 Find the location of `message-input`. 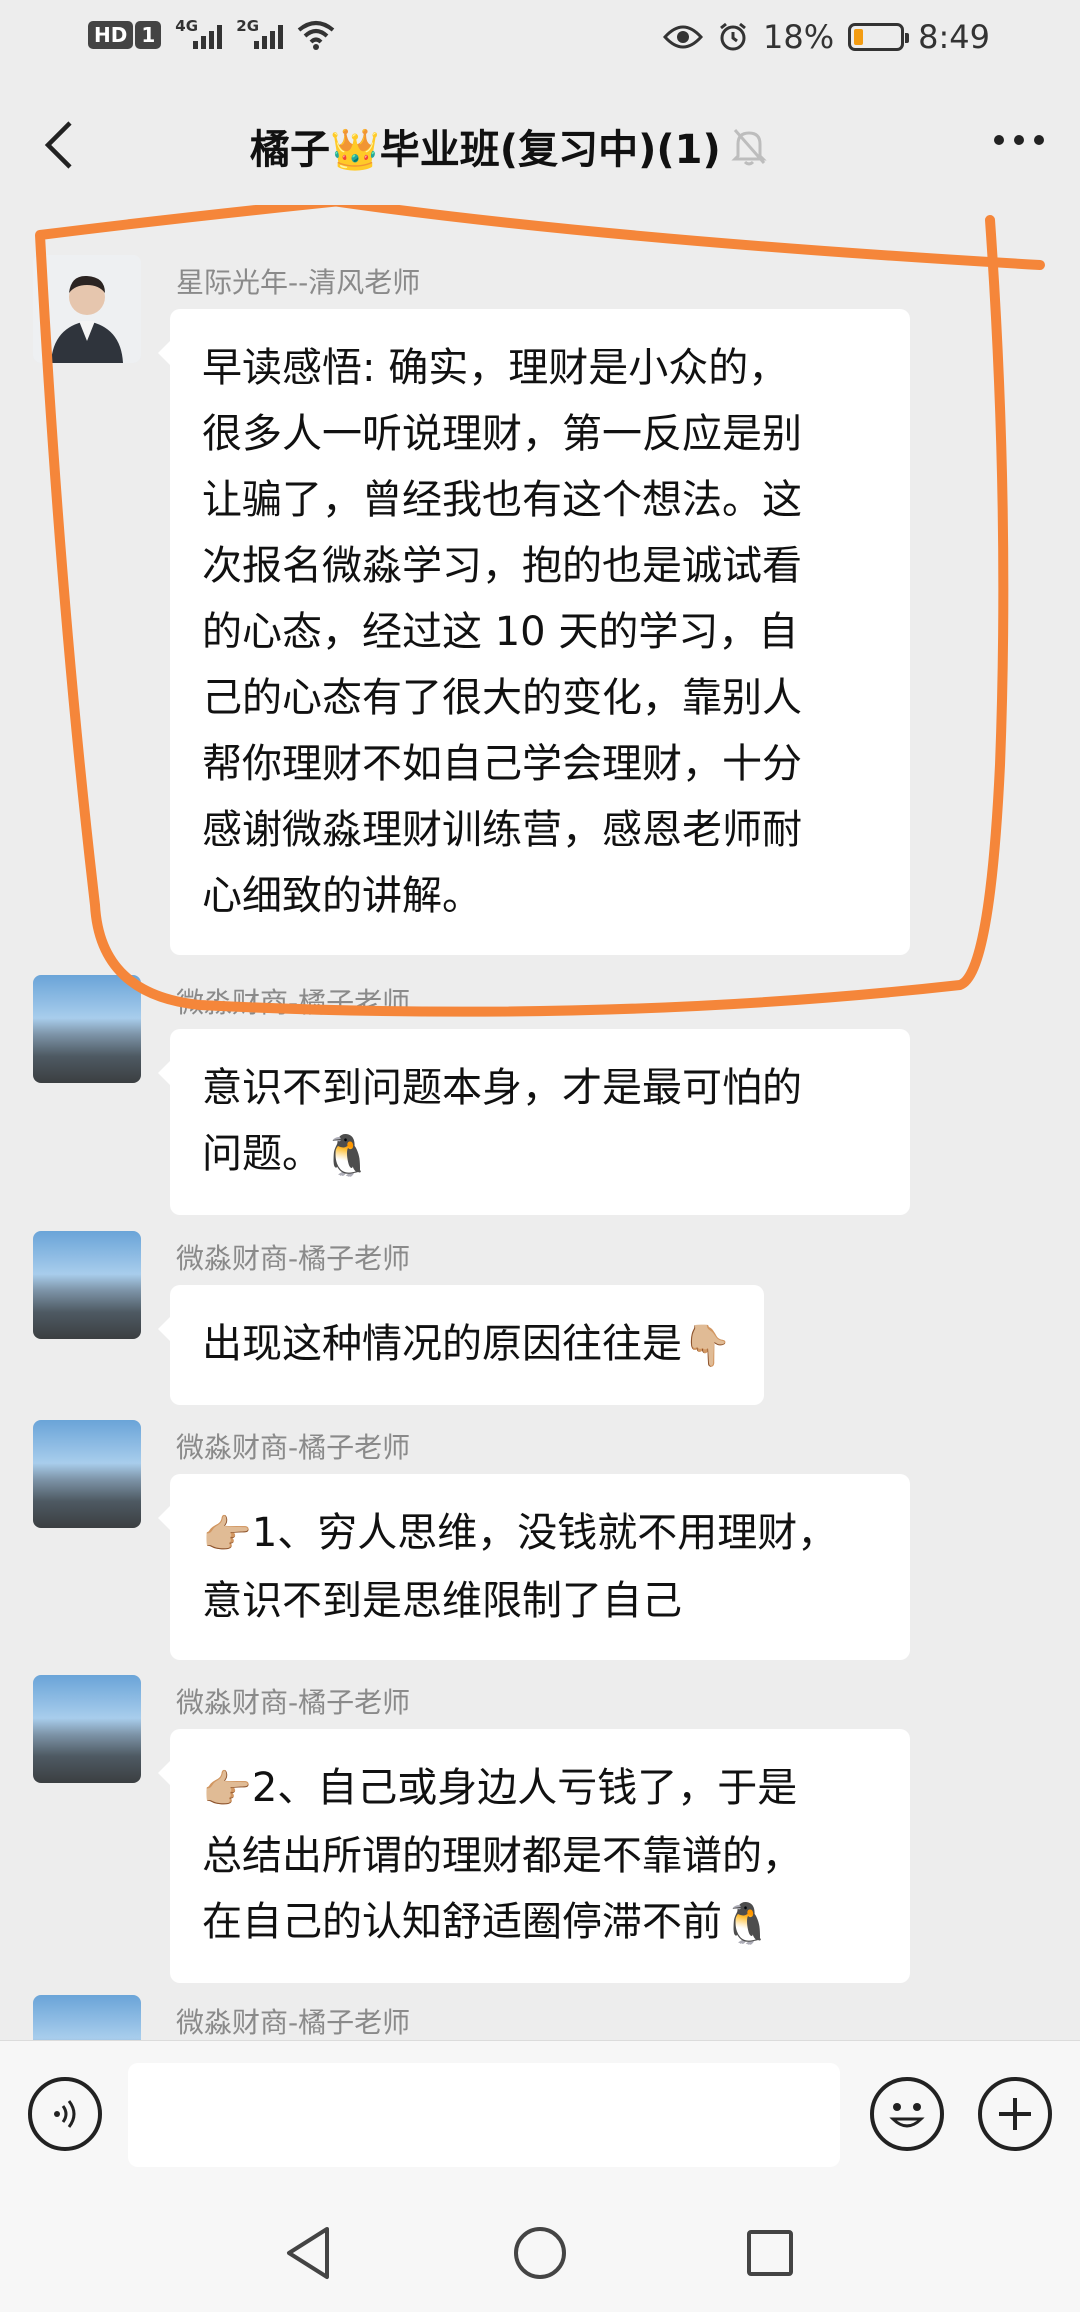

message-input is located at coordinates (484, 2115).